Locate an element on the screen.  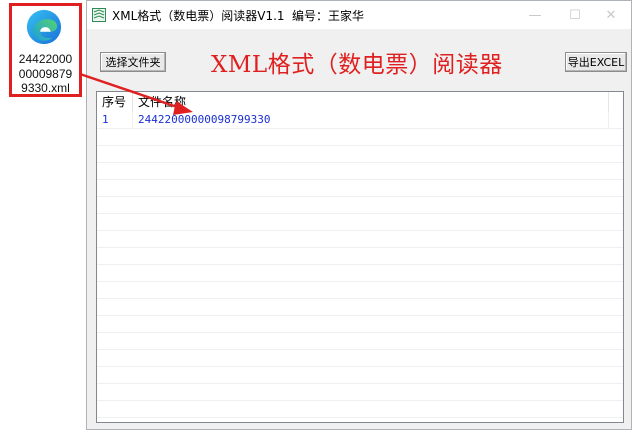
row-filename-cell: 24422000000098799330 is located at coordinates (371, 120).